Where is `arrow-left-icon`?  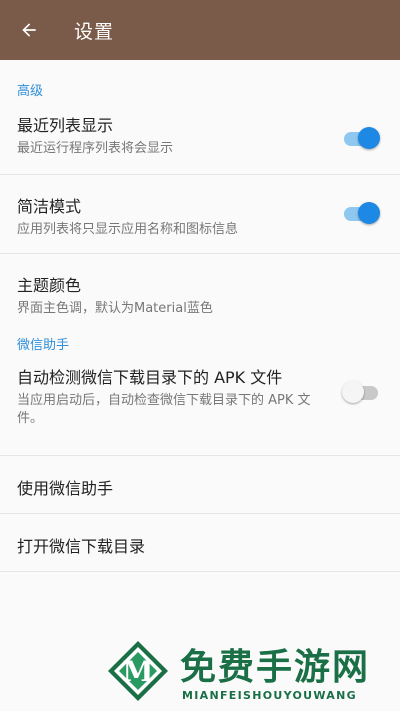 arrow-left-icon is located at coordinates (29, 30).